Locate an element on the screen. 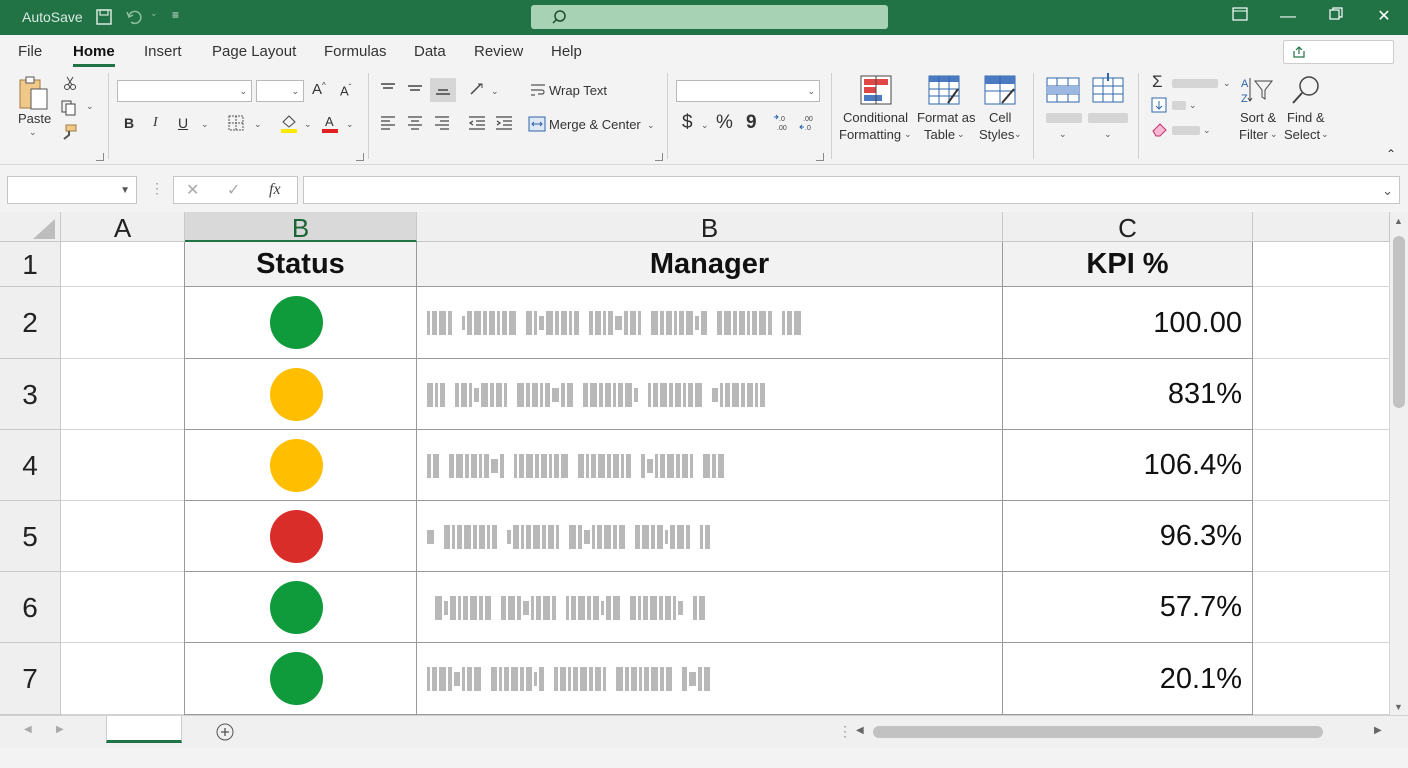 Image resolution: width=1408 pixels, height=768 pixels. collapse-ribbon-icon: ⌃ is located at coordinates (1391, 154).